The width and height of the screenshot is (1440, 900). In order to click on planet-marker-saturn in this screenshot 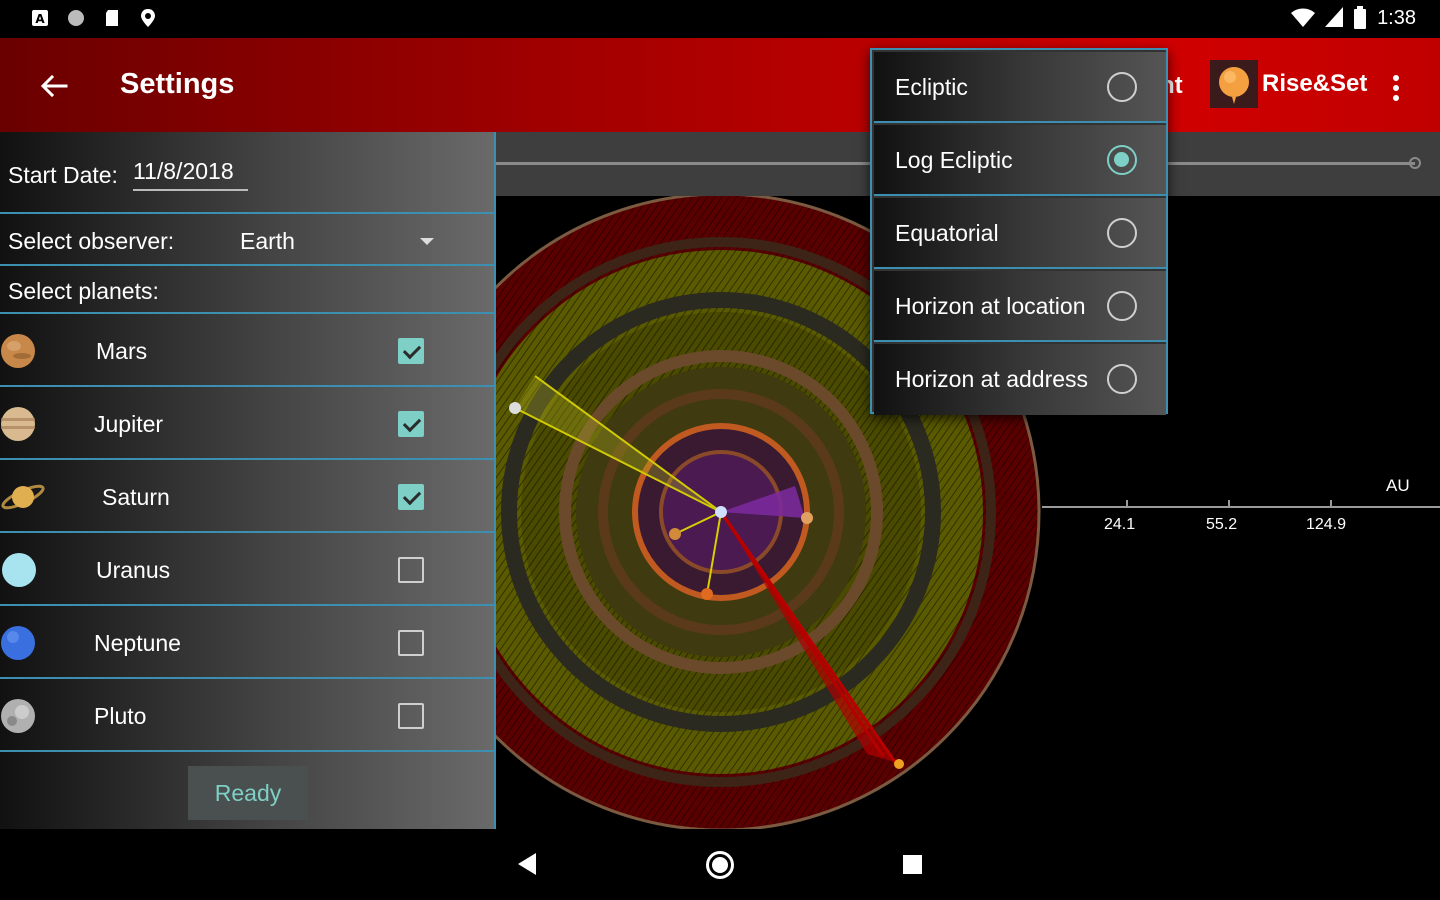, I will do `click(707, 594)`.